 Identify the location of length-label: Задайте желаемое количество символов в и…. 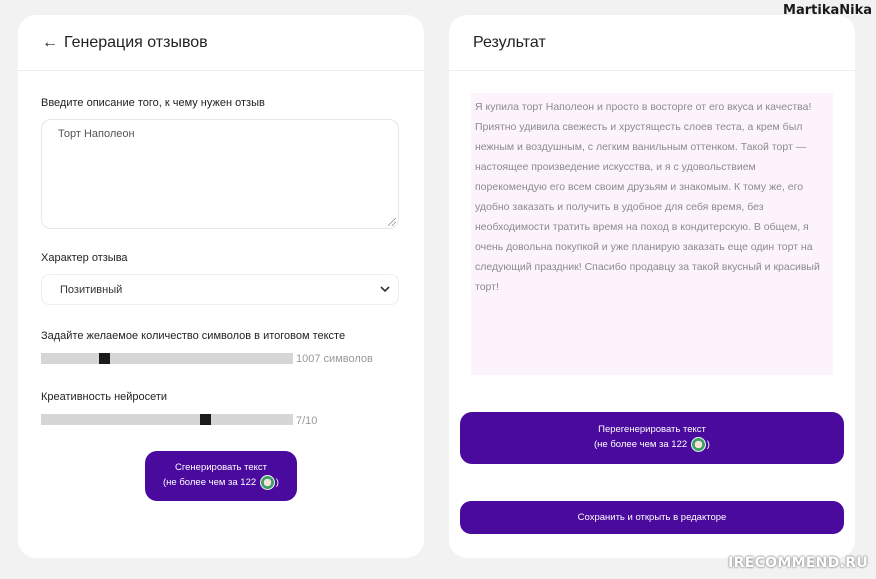
(193, 336).